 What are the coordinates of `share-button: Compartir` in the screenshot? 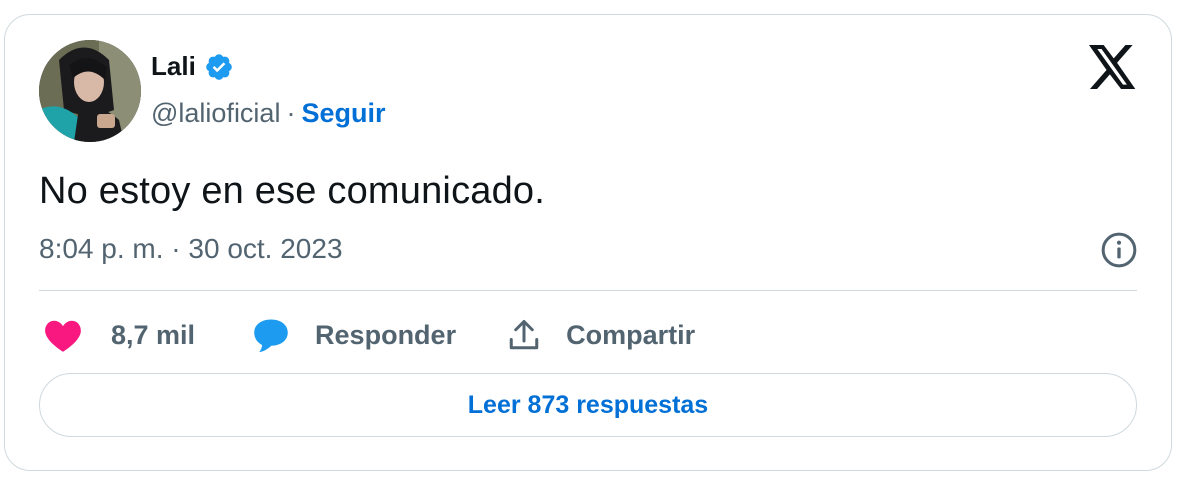 It's located at (600, 335).